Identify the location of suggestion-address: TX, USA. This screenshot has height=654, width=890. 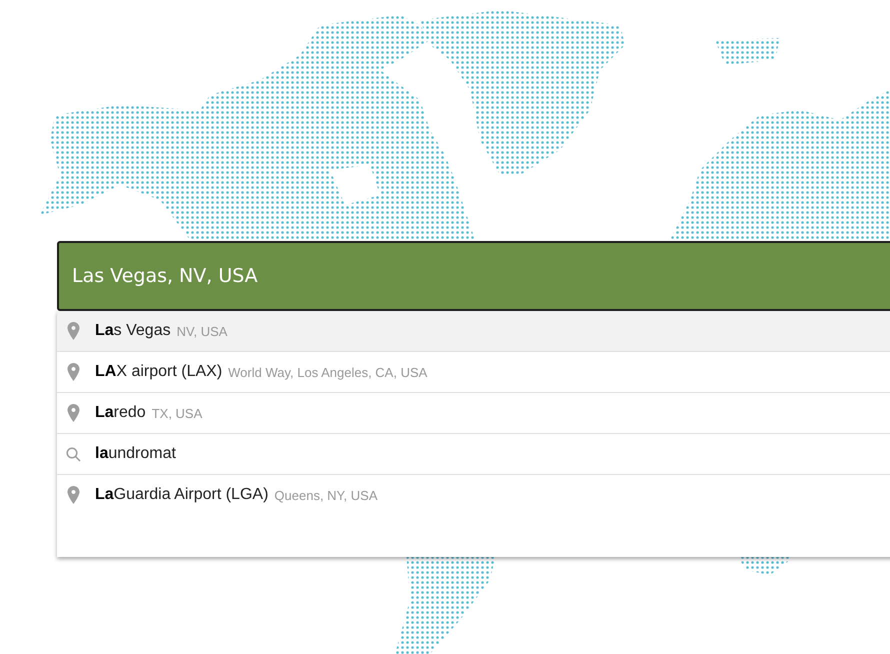
(177, 413).